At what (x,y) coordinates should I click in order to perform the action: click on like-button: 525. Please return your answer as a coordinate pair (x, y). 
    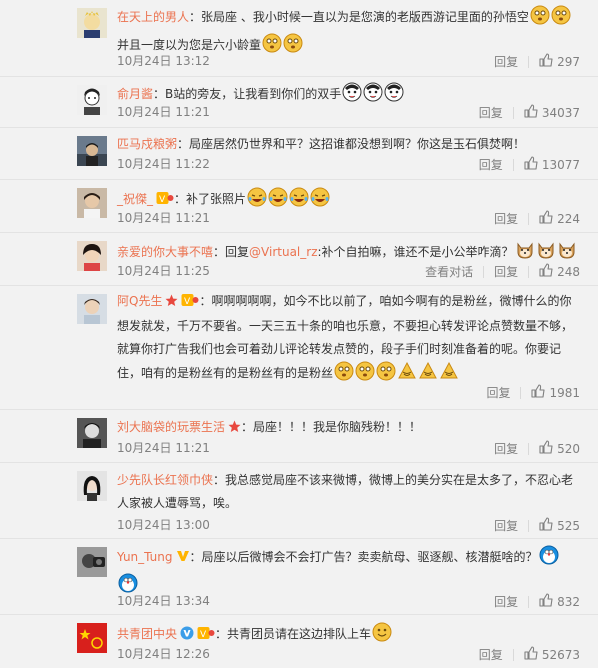
    Looking at the image, I should click on (559, 526).